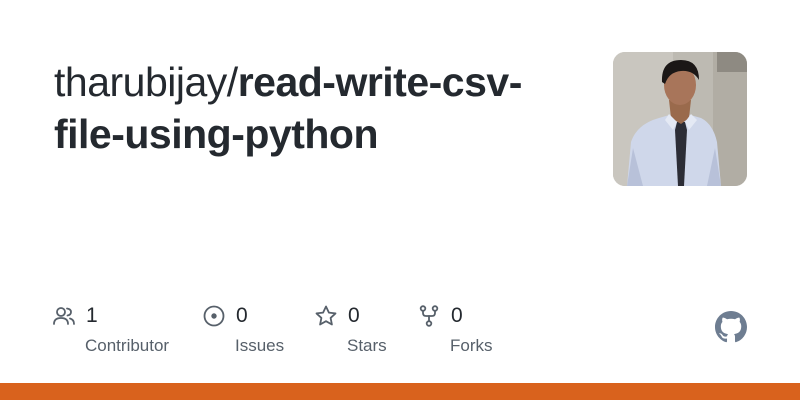 The image size is (800, 400). I want to click on forks-count: 0, so click(457, 315).